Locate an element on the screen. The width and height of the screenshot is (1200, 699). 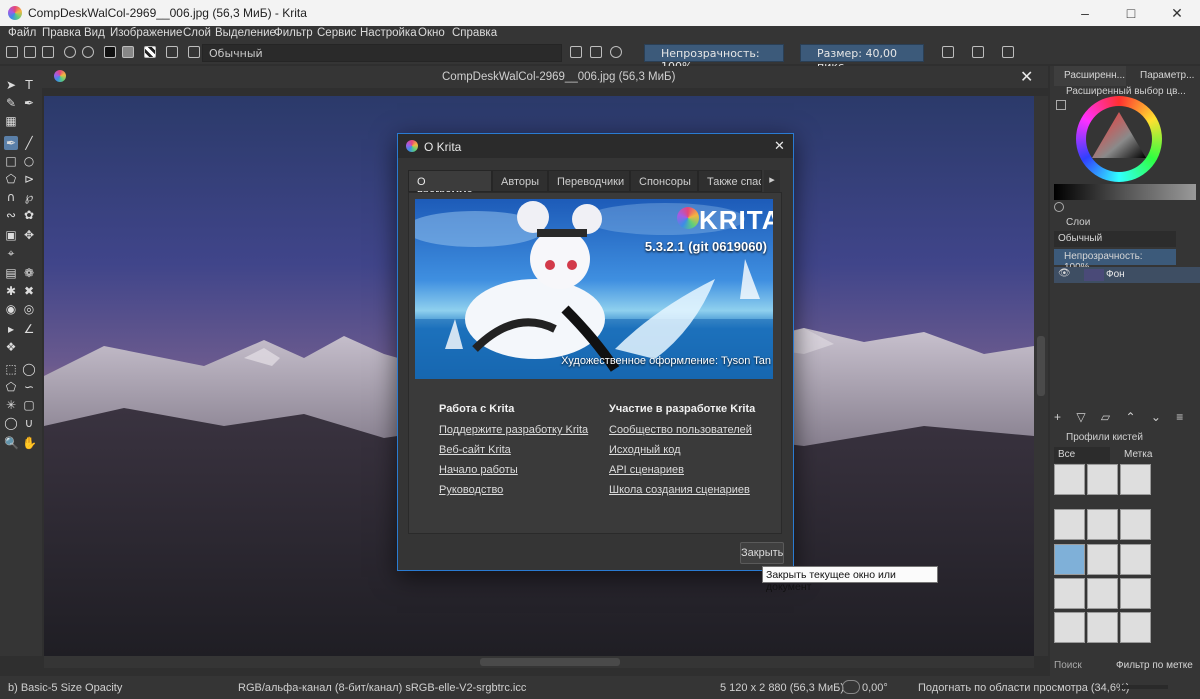
manual-link: Руководство is located at coordinates (513, 490).